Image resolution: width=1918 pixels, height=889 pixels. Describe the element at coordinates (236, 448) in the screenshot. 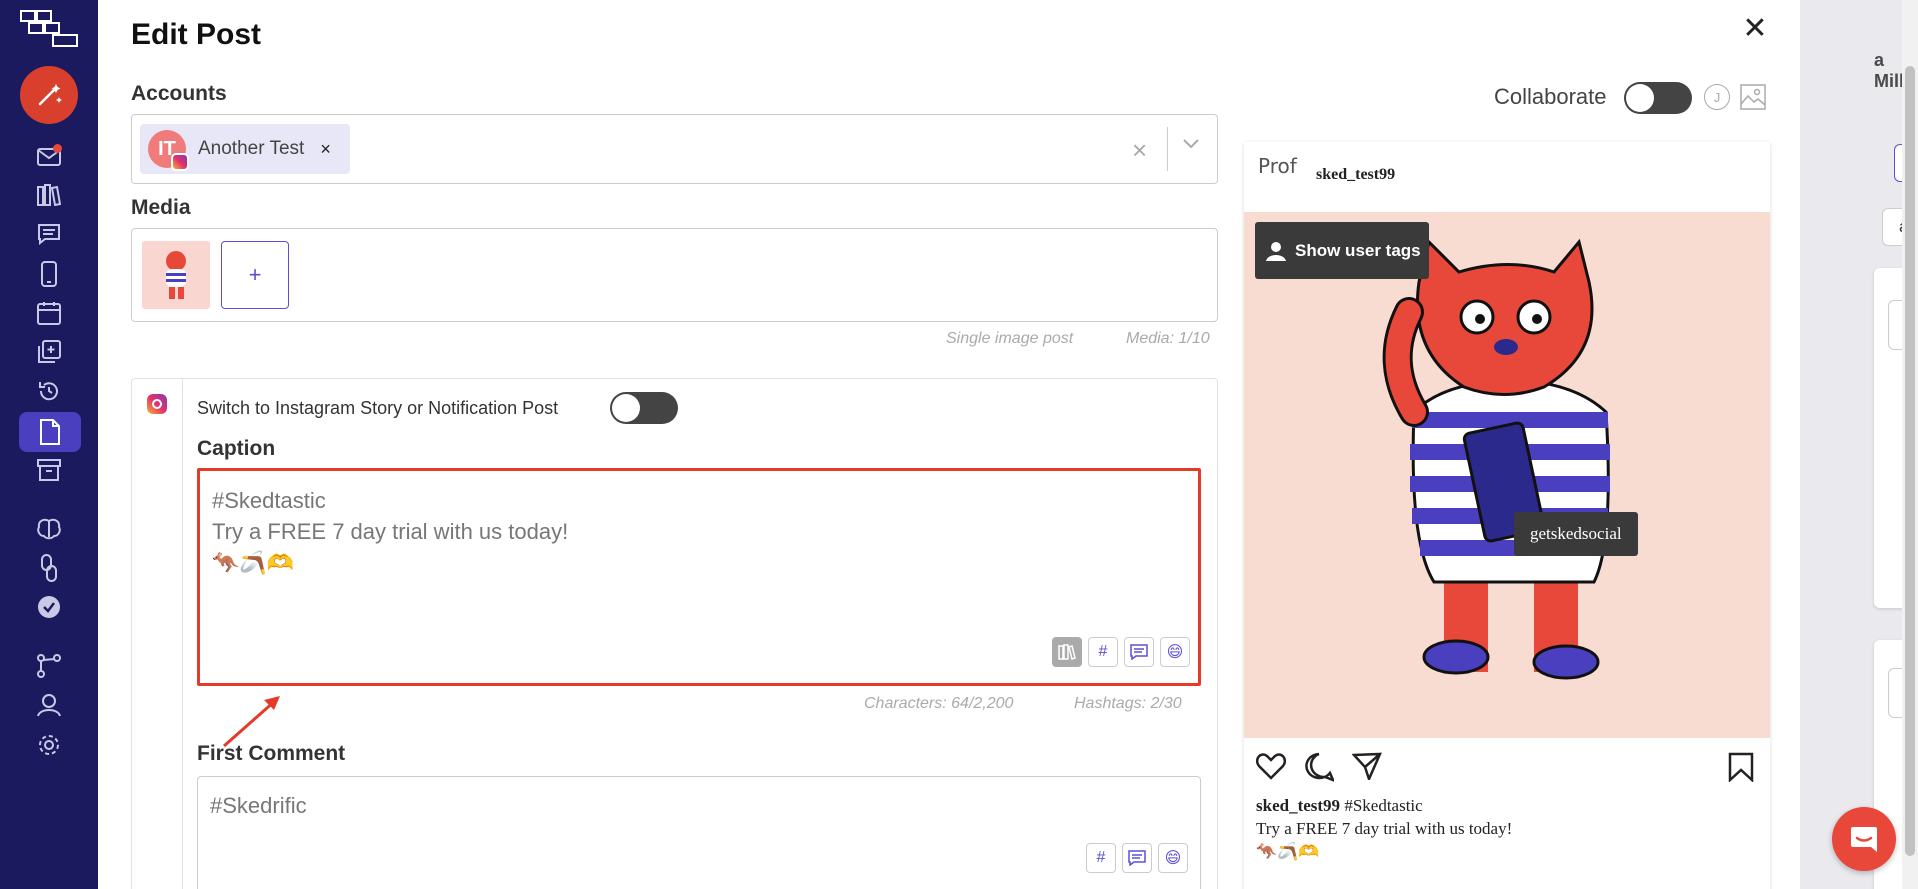

I see `caption-label: Caption` at that location.